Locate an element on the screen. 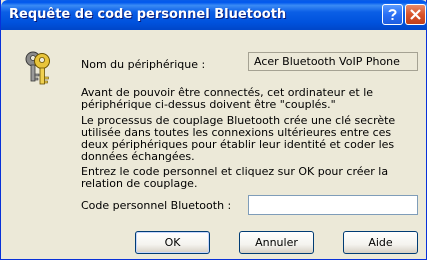 The image size is (427, 260). help-title-button is located at coordinates (392, 14).